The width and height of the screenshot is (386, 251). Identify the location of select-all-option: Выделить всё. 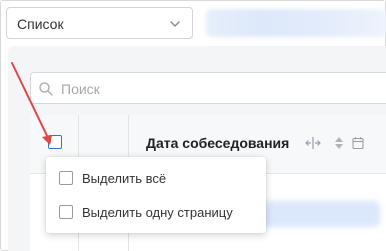
(156, 178).